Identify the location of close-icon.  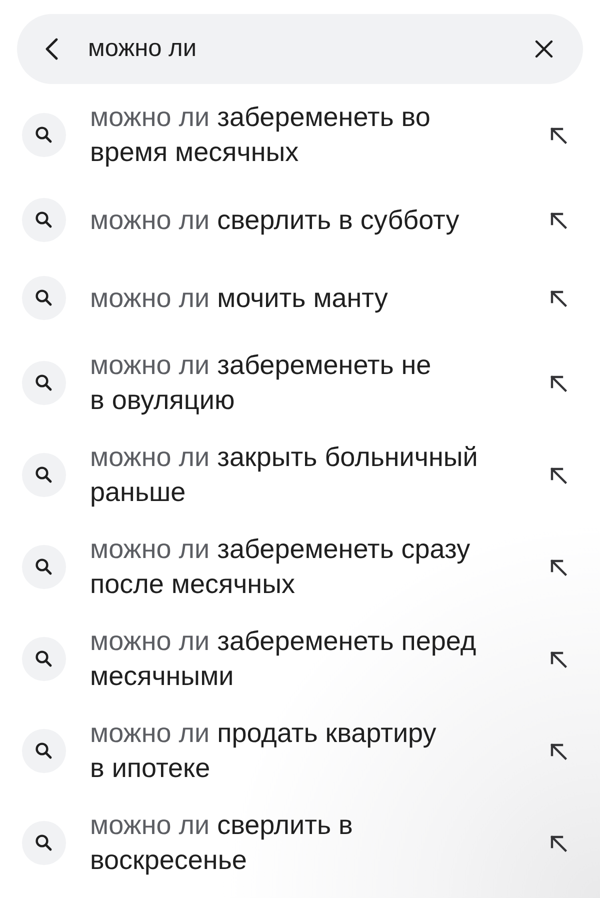
(544, 49).